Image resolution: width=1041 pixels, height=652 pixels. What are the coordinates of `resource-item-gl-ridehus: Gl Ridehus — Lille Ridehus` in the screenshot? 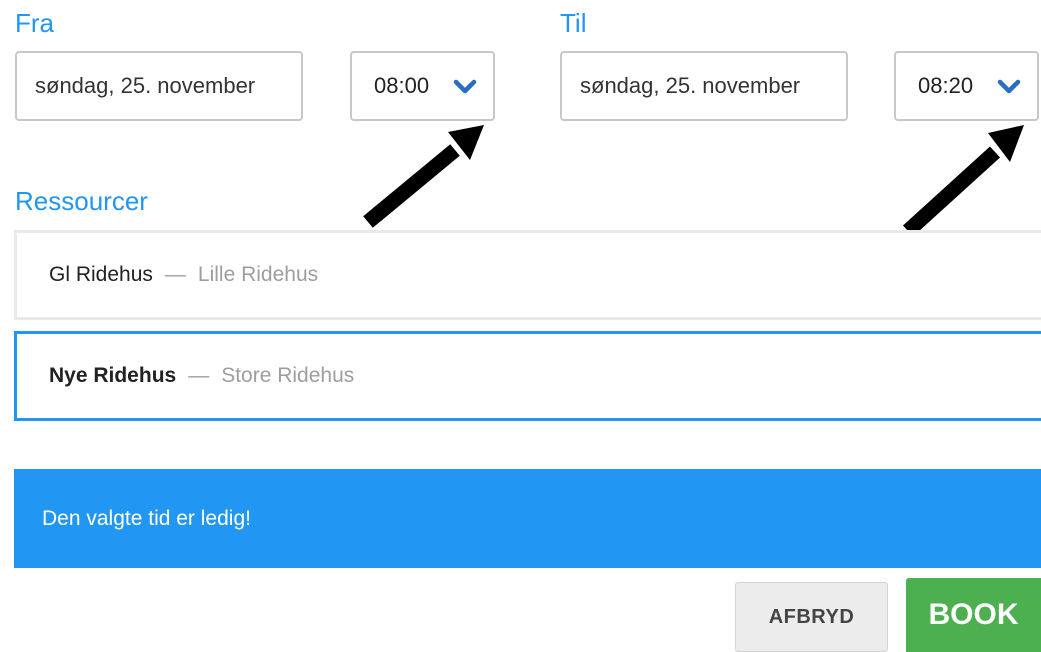 It's located at (527, 275).